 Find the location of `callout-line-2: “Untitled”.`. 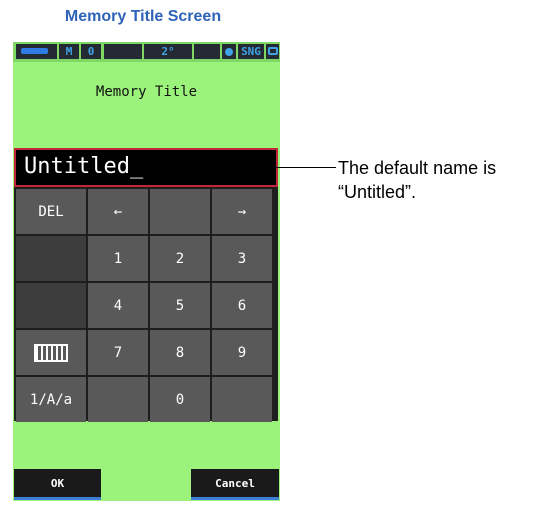

callout-line-2: “Untitled”. is located at coordinates (377, 192).